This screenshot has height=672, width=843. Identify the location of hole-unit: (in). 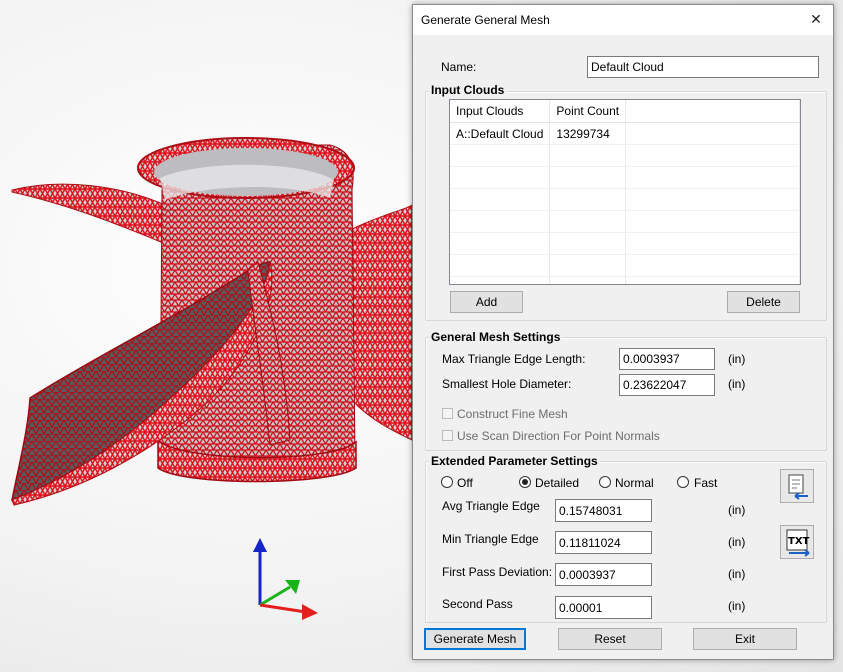
(737, 384).